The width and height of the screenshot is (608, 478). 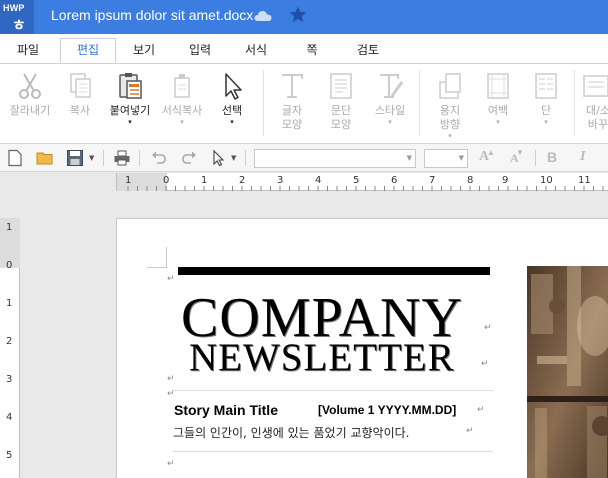 I want to click on document-title: Lorem ipsum dolor sit amet.docx, so click(x=152, y=15).